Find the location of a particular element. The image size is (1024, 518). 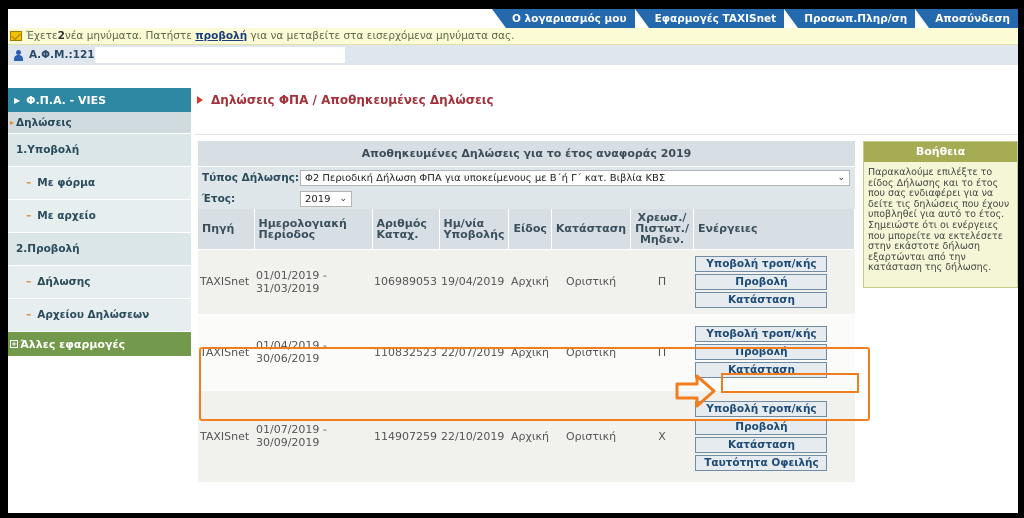

cell-date: 22/07/2019 is located at coordinates (474, 351).